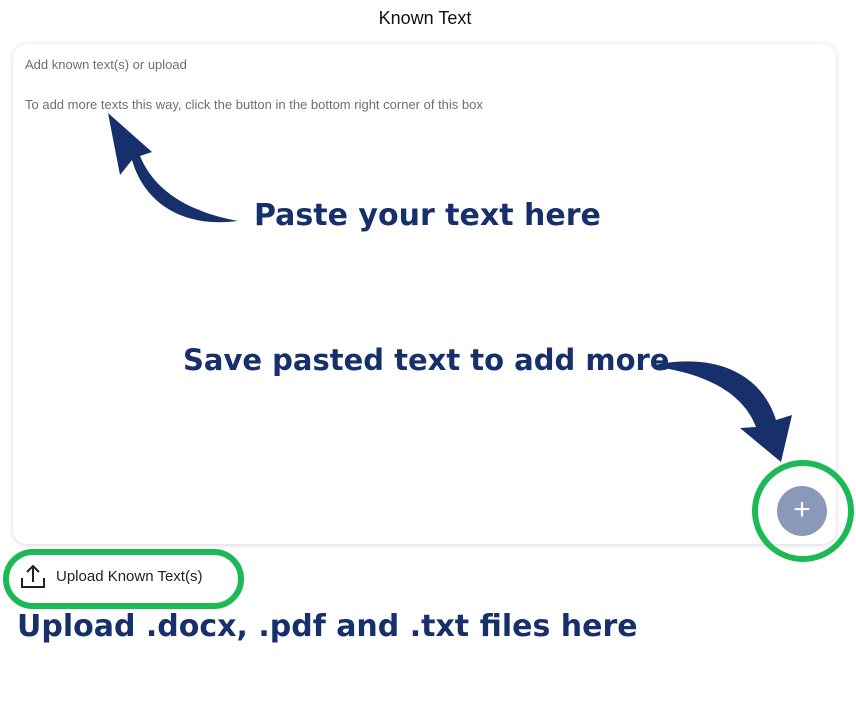 This screenshot has height=711, width=856. What do you see at coordinates (129, 576) in the screenshot?
I see `upload-button-label: Upload Known Text(s)` at bounding box center [129, 576].